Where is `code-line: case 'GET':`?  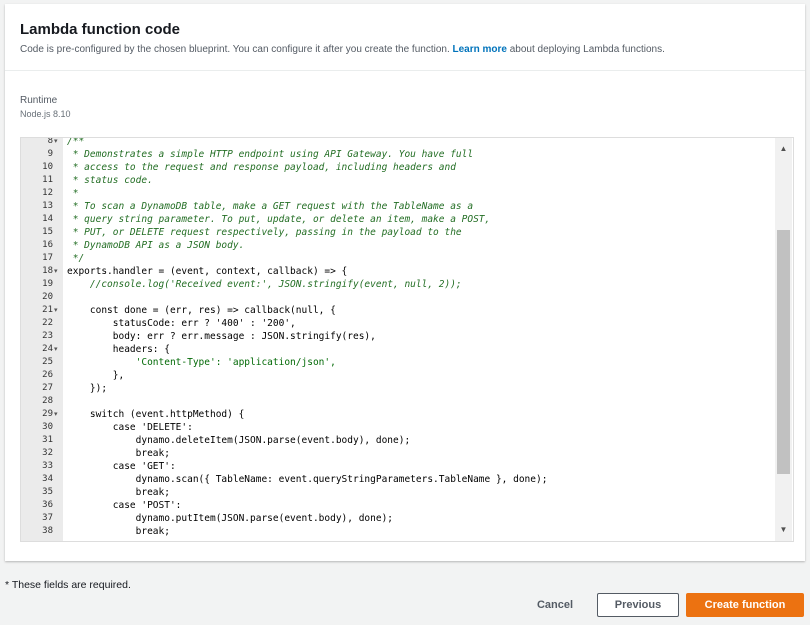
code-line: case 'GET': is located at coordinates (121, 466).